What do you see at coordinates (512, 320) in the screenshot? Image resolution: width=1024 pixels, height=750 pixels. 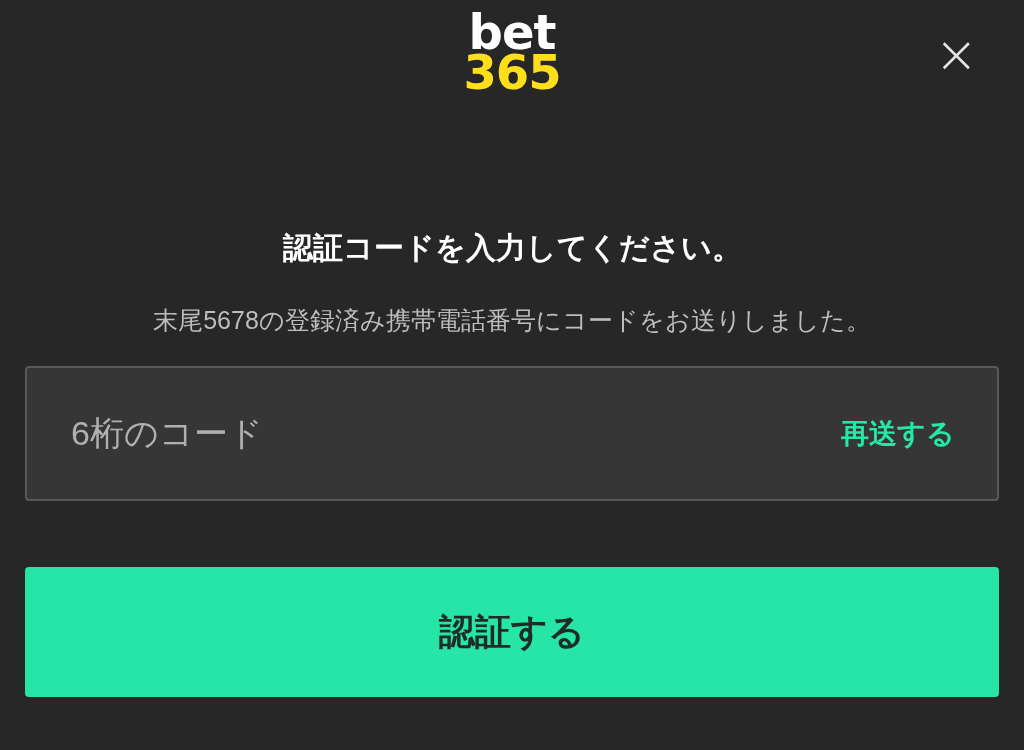 I see `instruction-text: 末尾5678の登録済み携帯電話番号にコードをお送りしました。` at bounding box center [512, 320].